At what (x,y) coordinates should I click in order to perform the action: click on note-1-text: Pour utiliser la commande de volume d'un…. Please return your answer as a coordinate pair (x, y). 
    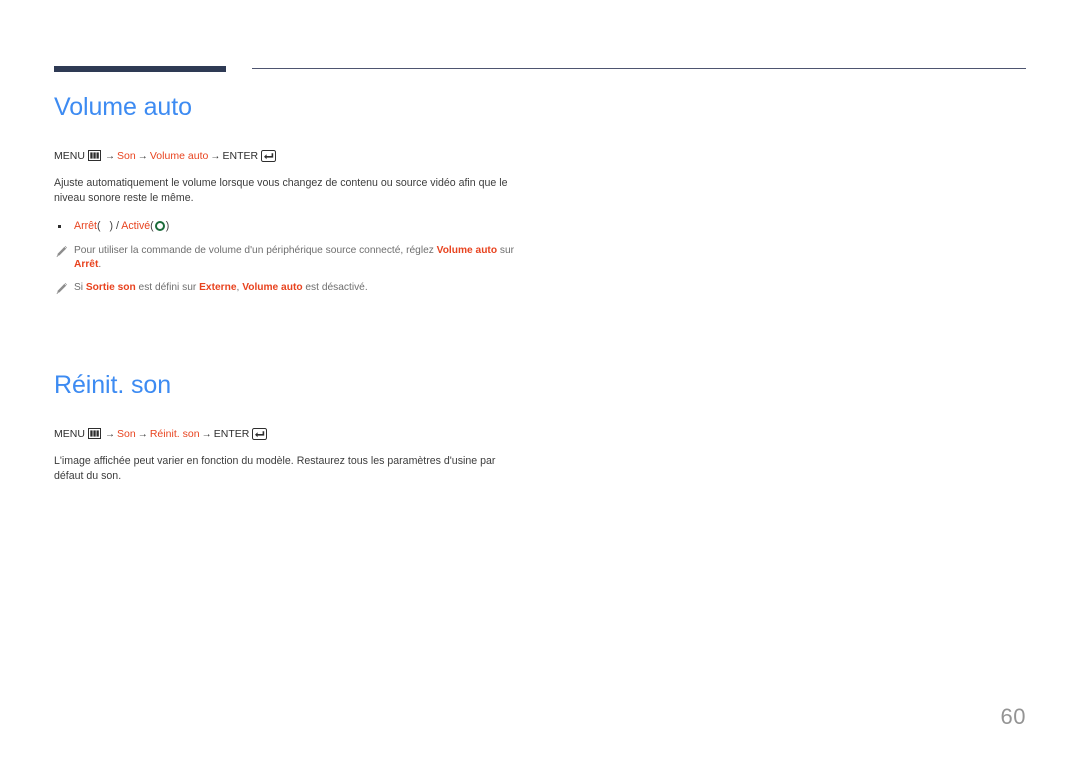
    Looking at the image, I should click on (294, 257).